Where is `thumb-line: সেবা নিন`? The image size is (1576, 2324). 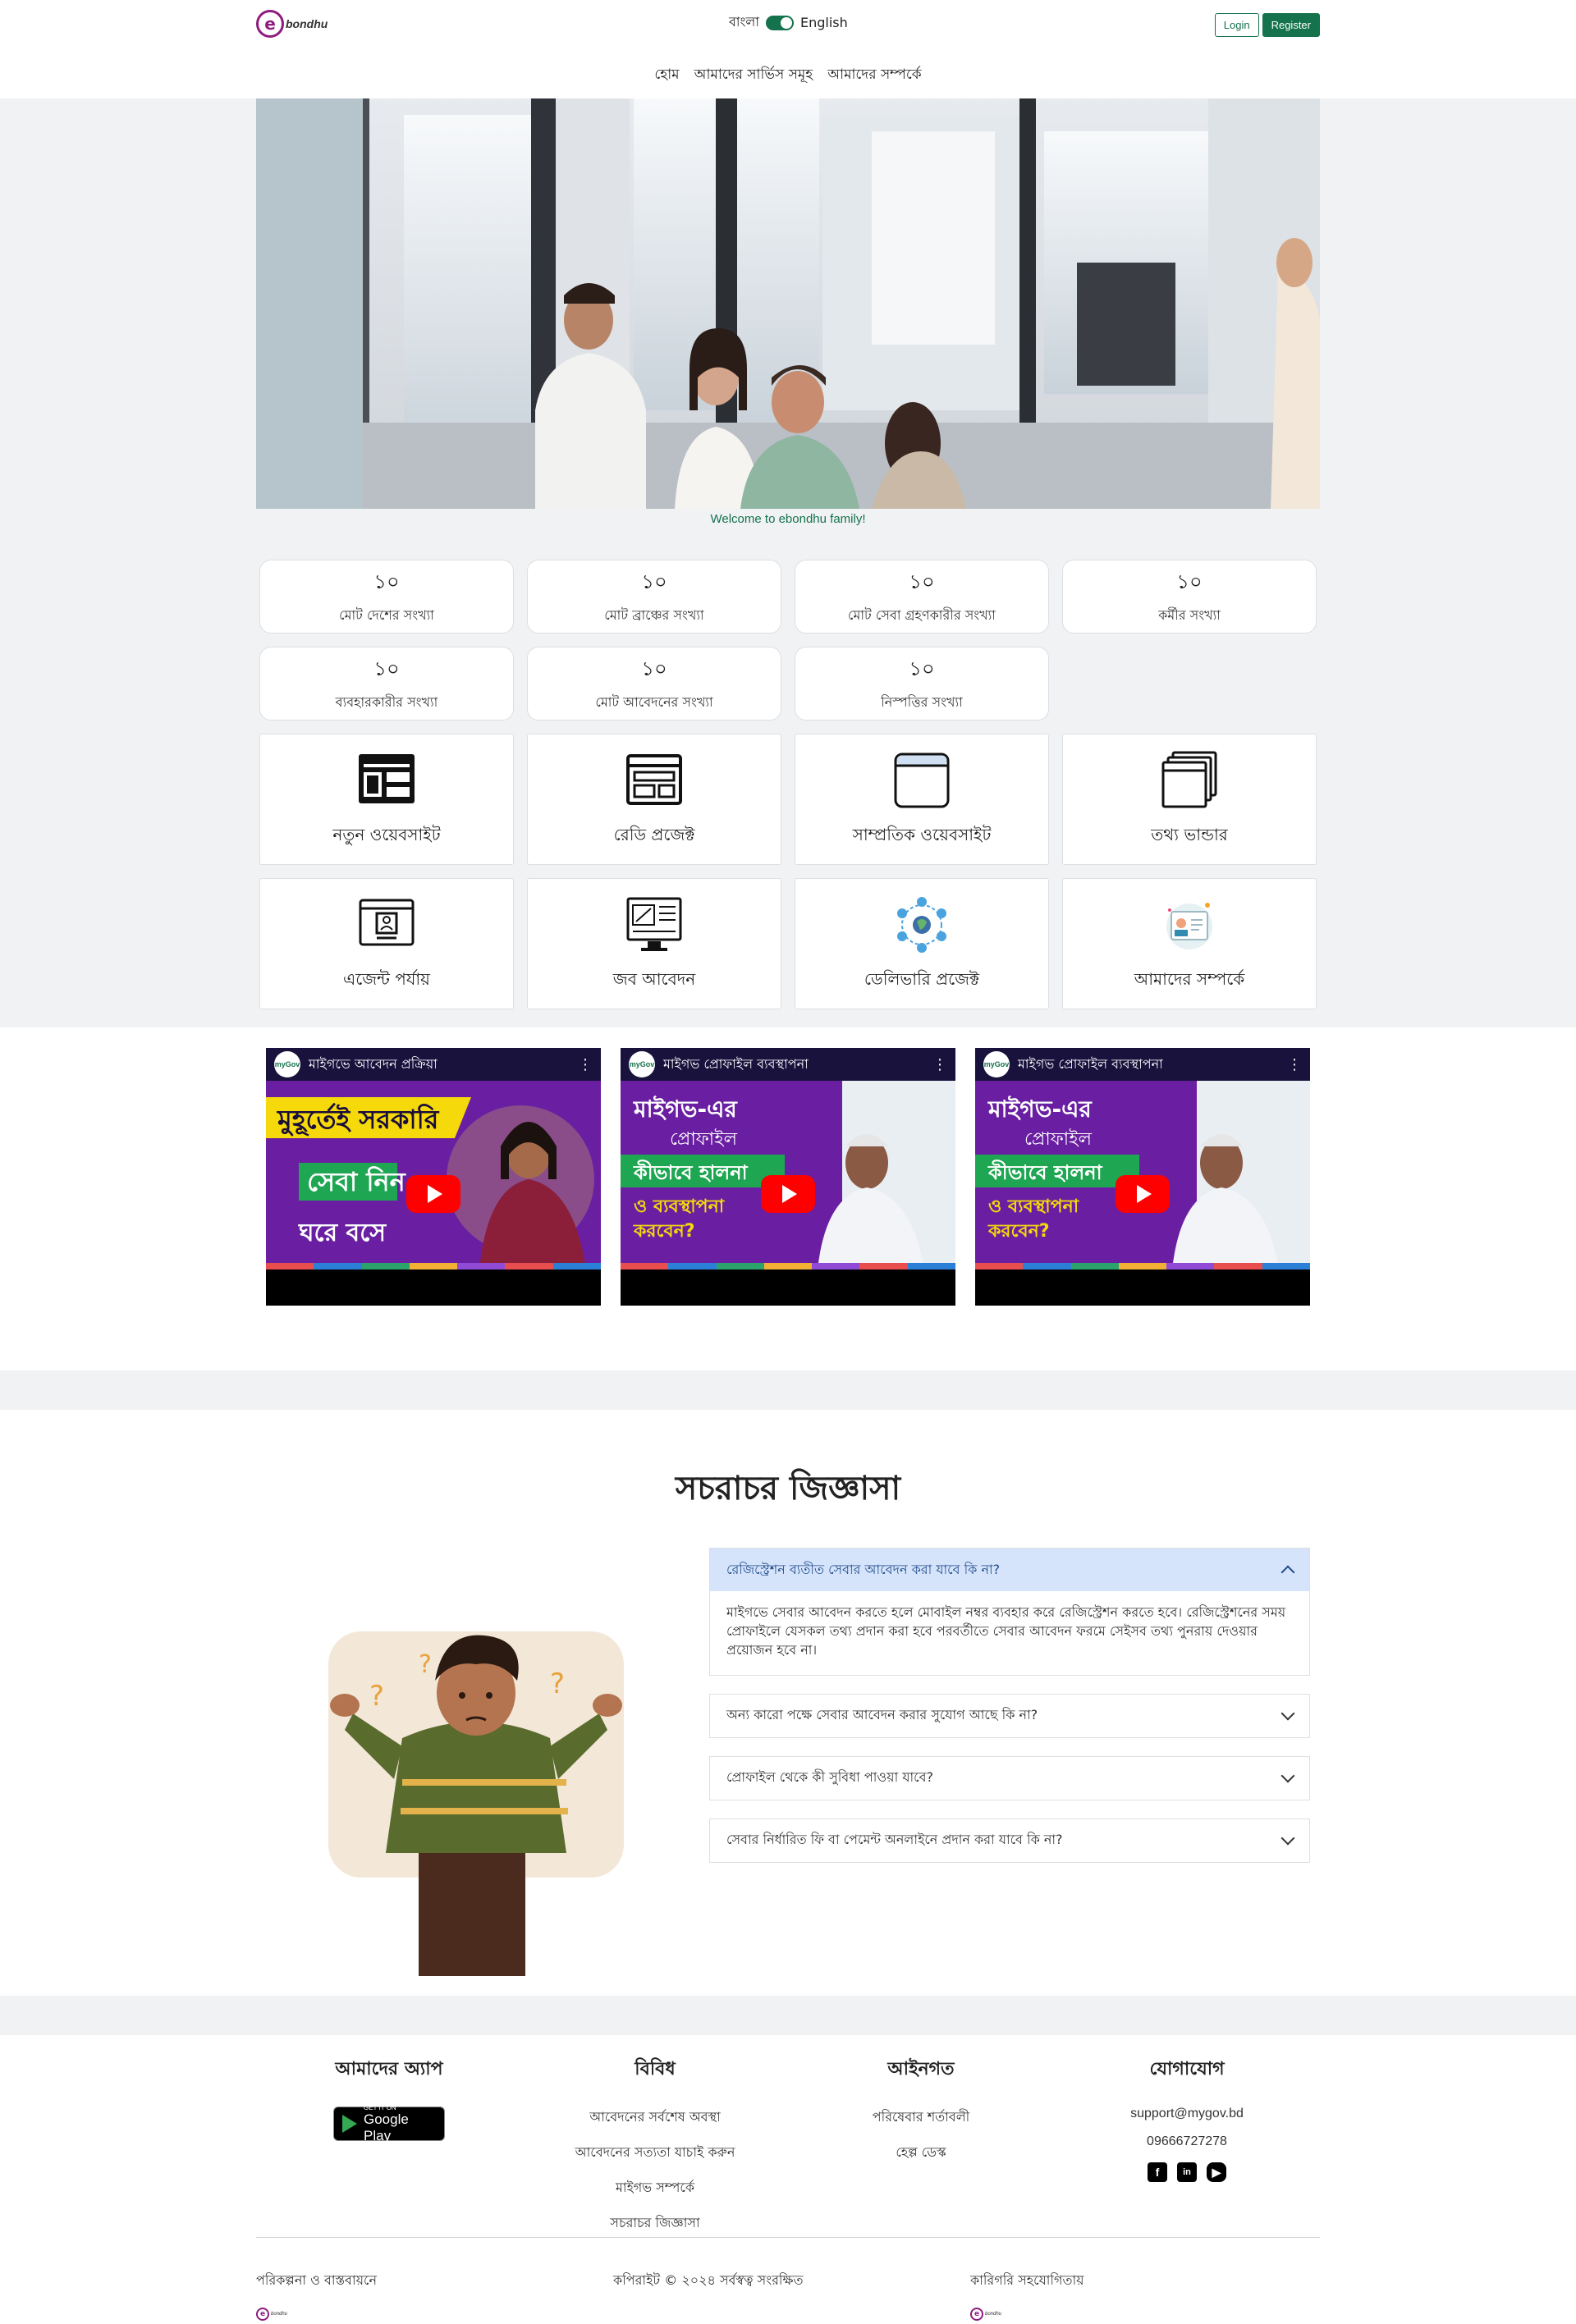
thumb-line: সেবা নিন is located at coordinates (357, 1181).